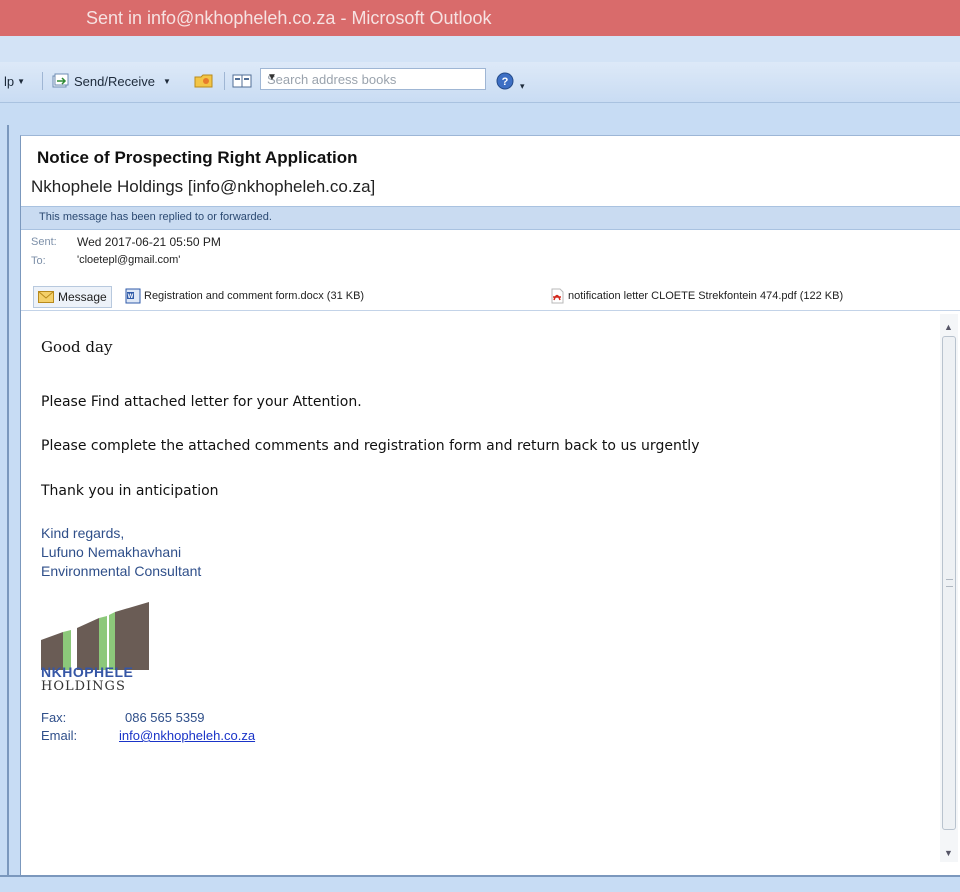 The width and height of the screenshot is (960, 892). I want to click on to-label: To:, so click(38, 261).